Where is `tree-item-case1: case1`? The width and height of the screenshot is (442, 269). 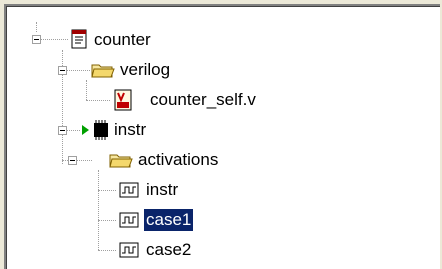
tree-item-case1: case1 is located at coordinates (169, 220).